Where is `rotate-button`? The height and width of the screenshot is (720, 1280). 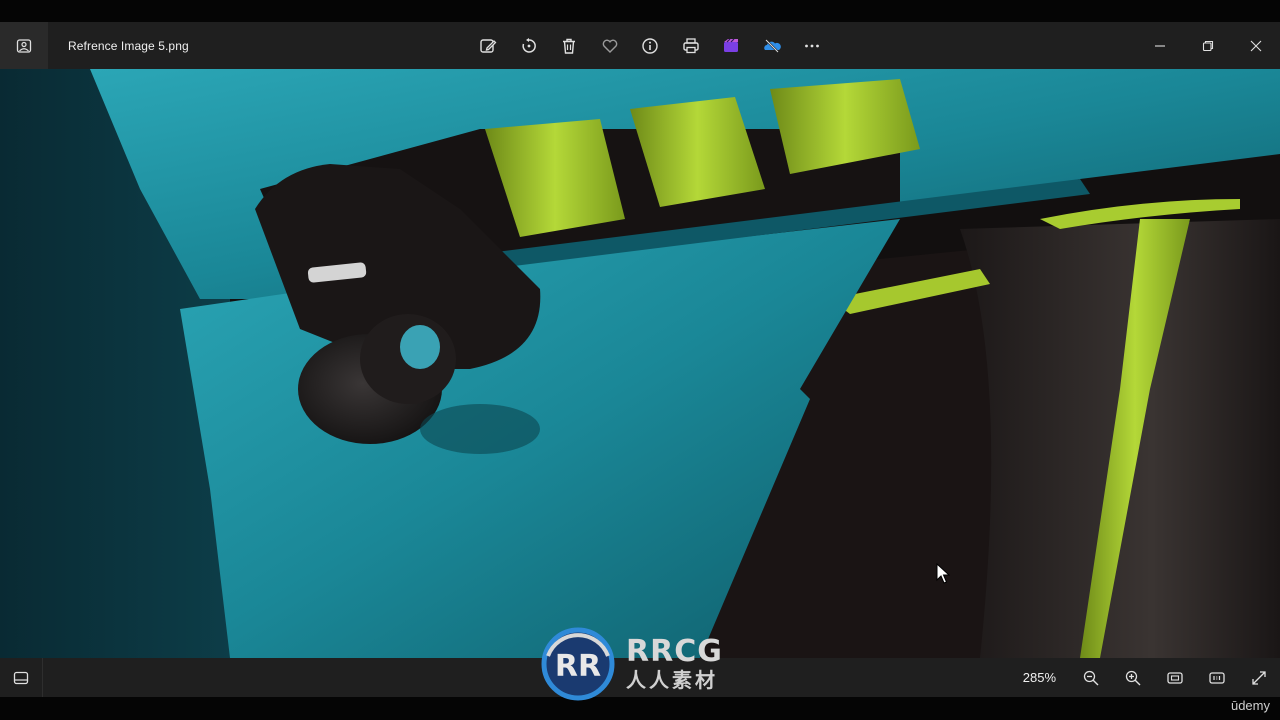 rotate-button is located at coordinates (529, 45).